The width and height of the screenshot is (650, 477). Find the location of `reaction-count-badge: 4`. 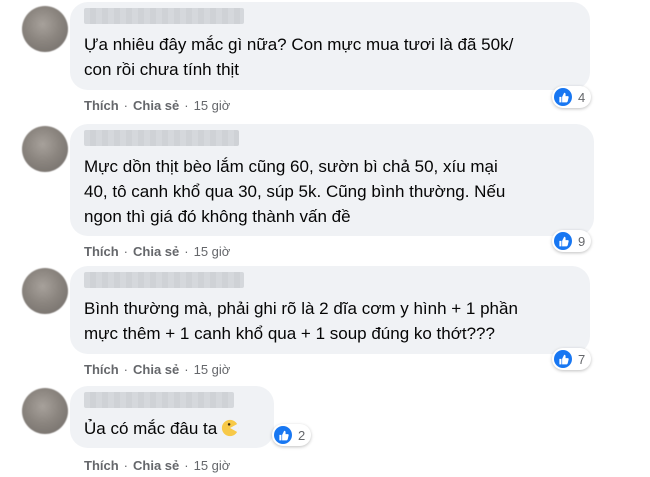

reaction-count-badge: 4 is located at coordinates (572, 97).